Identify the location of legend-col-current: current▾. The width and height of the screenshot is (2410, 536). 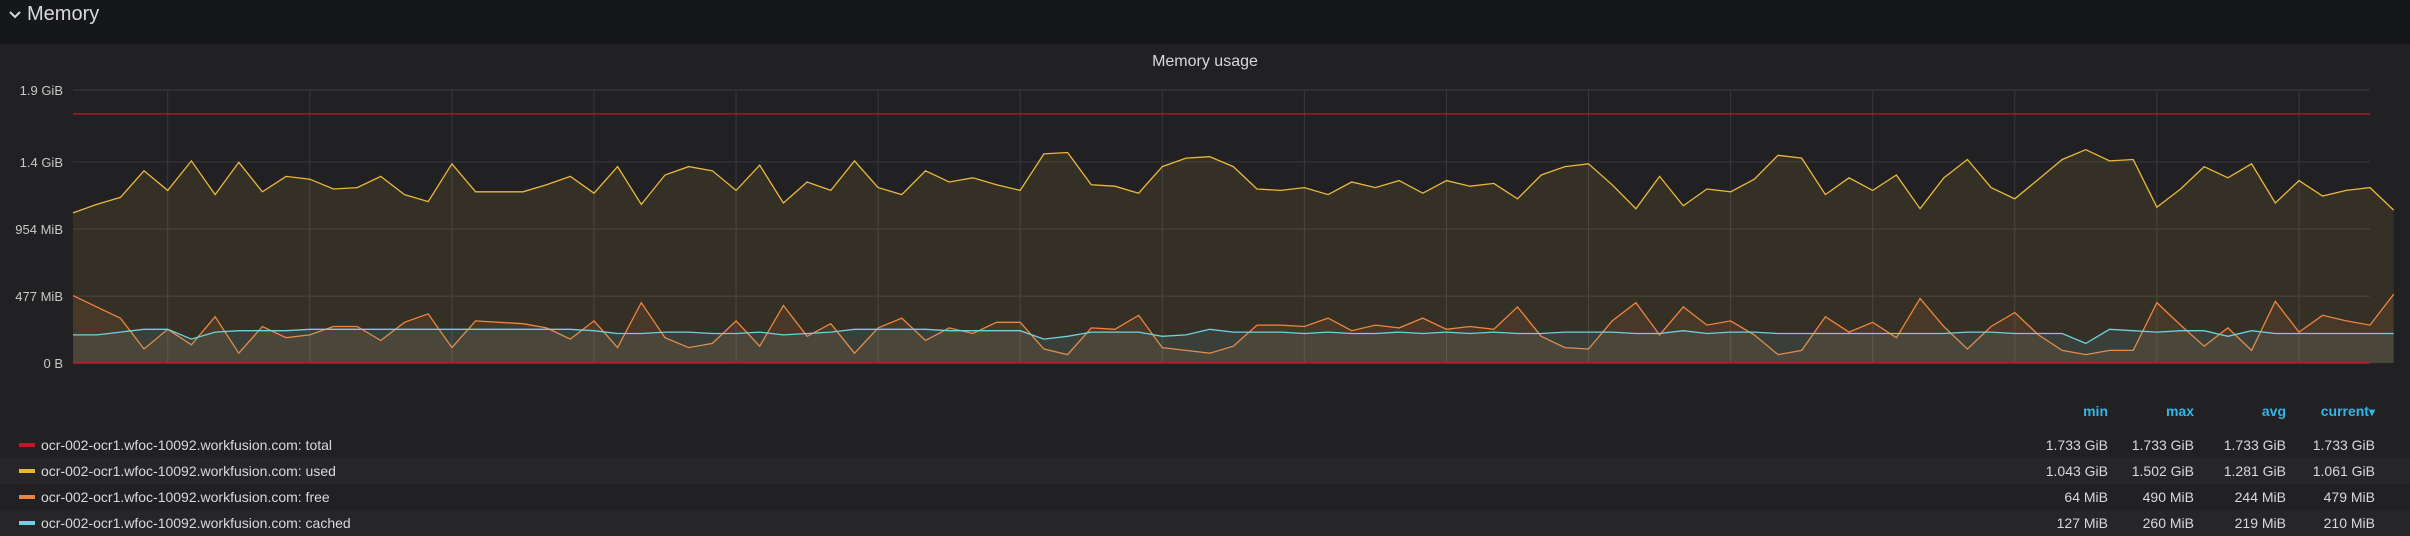
(2335, 411).